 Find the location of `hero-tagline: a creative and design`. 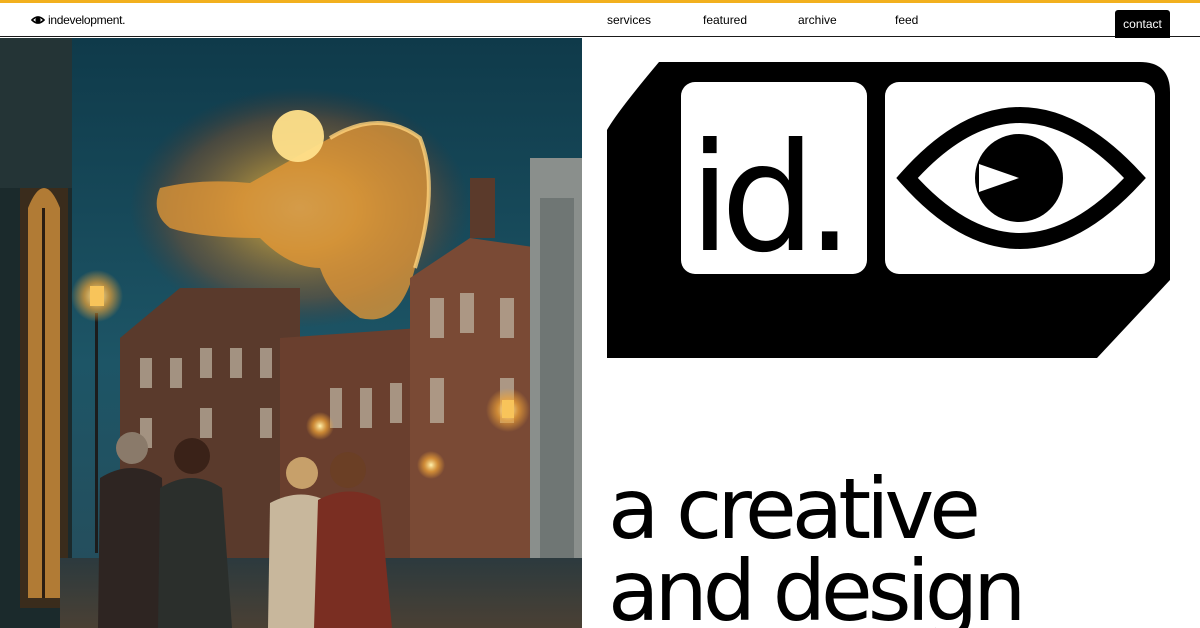

hero-tagline: a creative and design is located at coordinates (817, 544).